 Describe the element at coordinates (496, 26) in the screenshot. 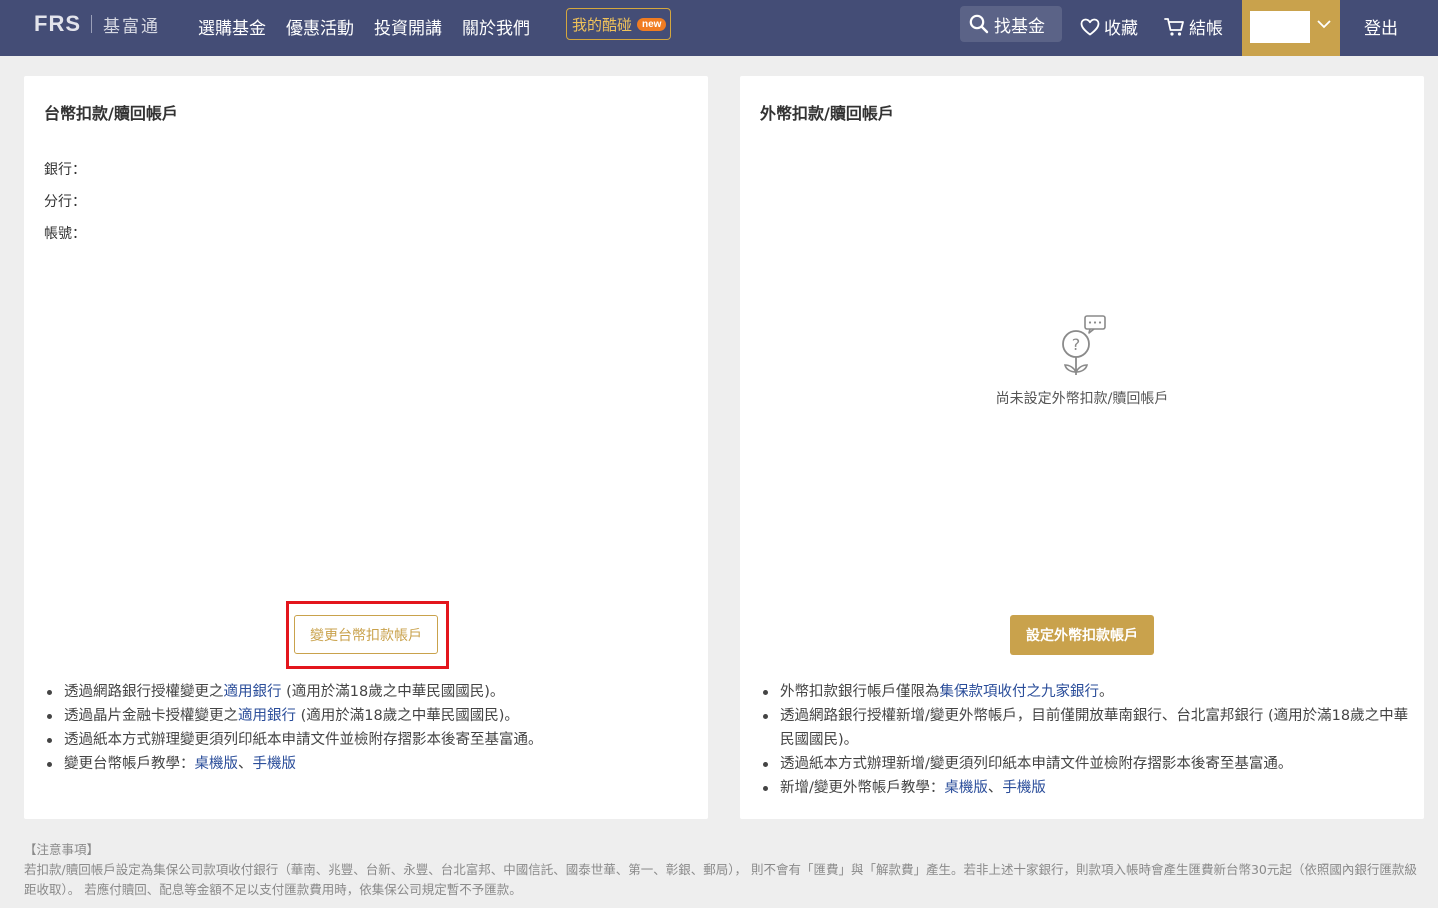

I see `nav-about-us: 關於我們` at that location.